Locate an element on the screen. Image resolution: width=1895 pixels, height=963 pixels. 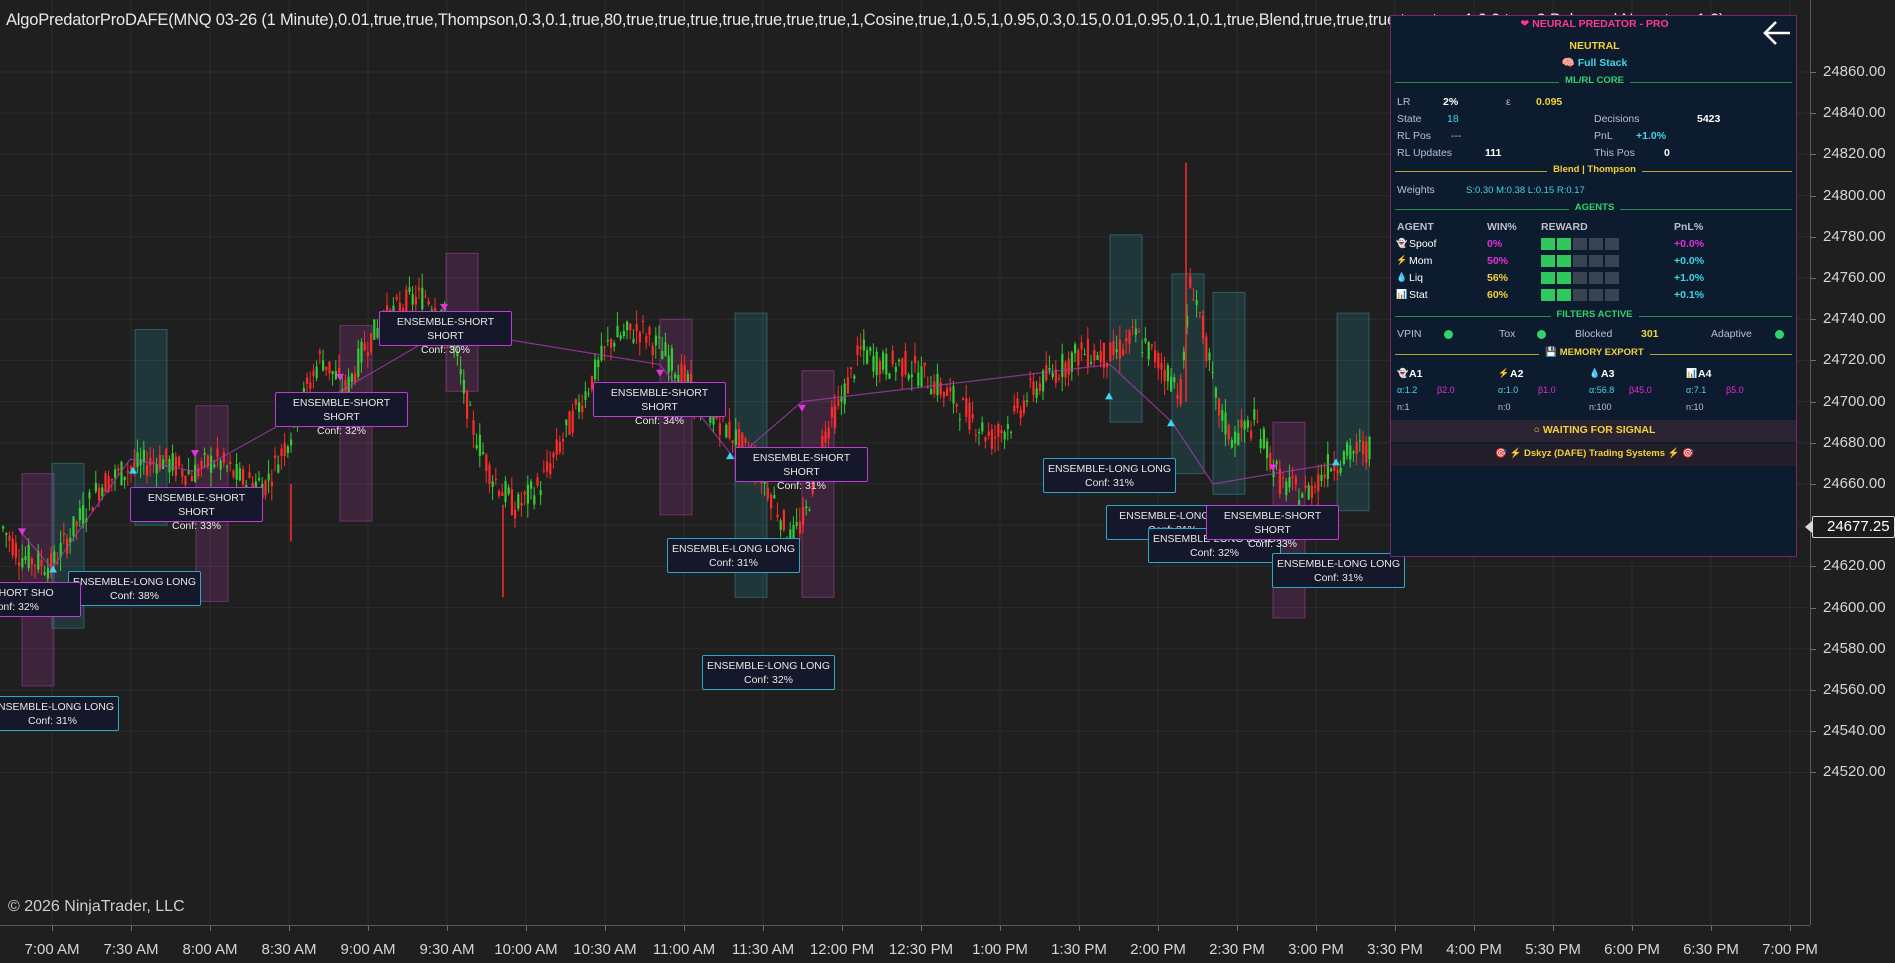
agent-name: Liq is located at coordinates (1416, 278).